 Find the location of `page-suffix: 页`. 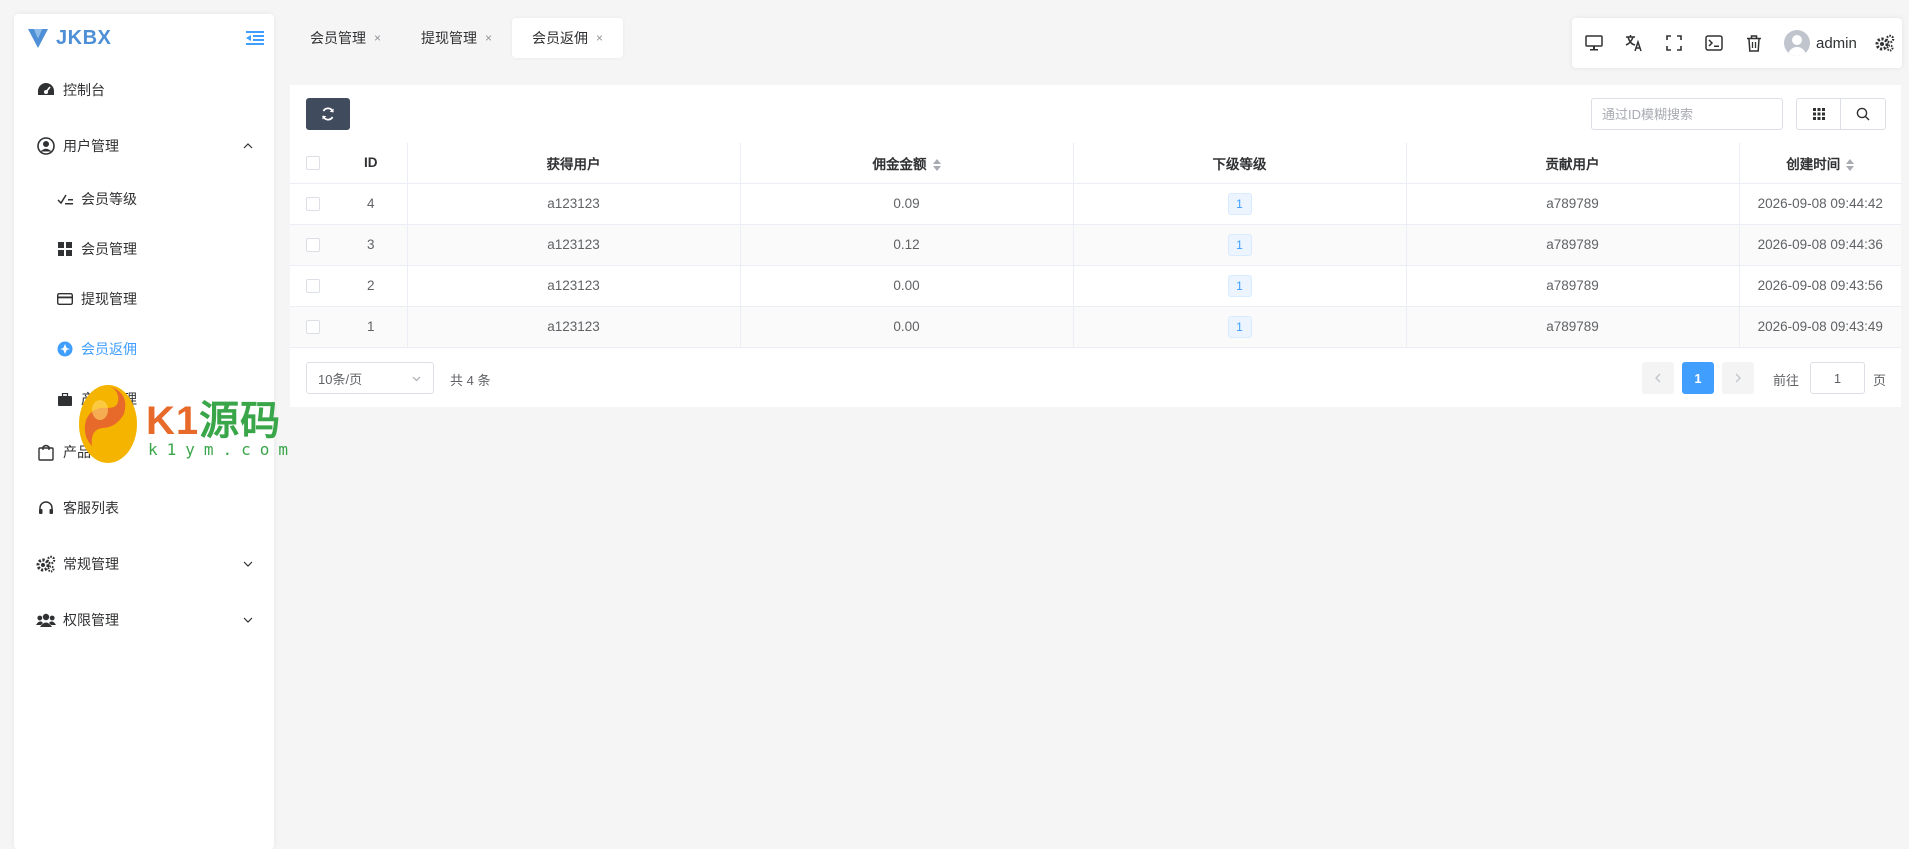

page-suffix: 页 is located at coordinates (1880, 380).